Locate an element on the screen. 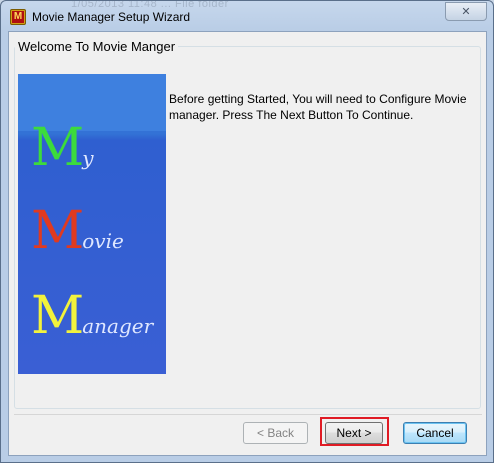 Image resolution: width=494 pixels, height=463 pixels. banner-row-manager: Manager is located at coordinates (92, 316).